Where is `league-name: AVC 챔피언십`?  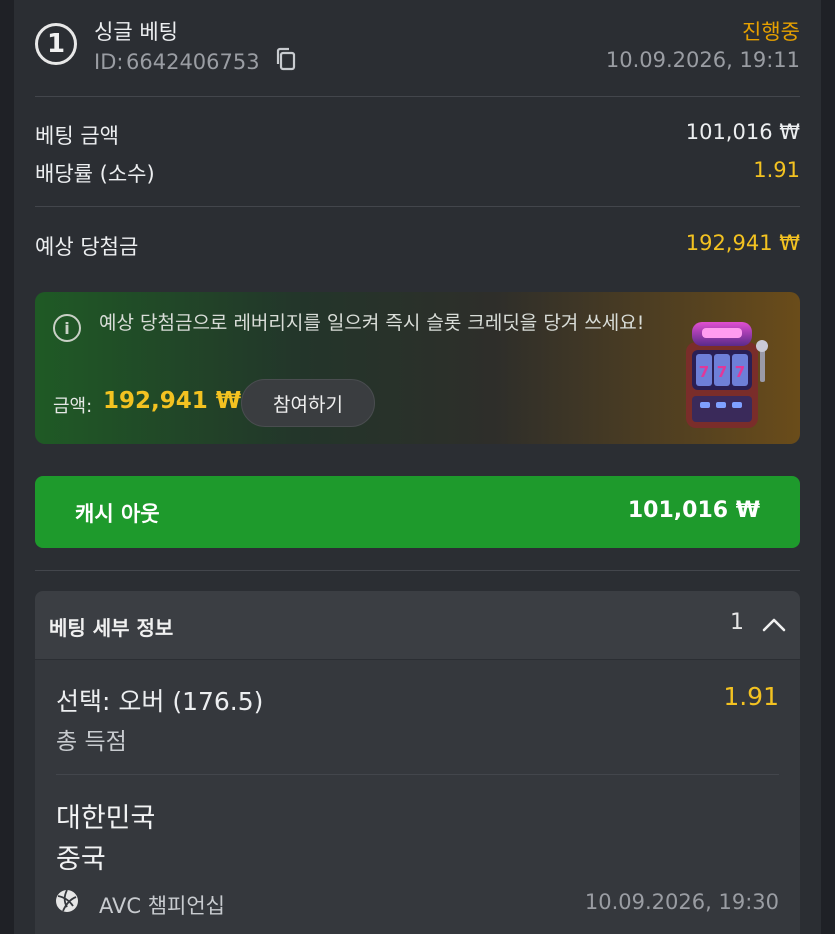 league-name: AVC 챔피언십 is located at coordinates (162, 906).